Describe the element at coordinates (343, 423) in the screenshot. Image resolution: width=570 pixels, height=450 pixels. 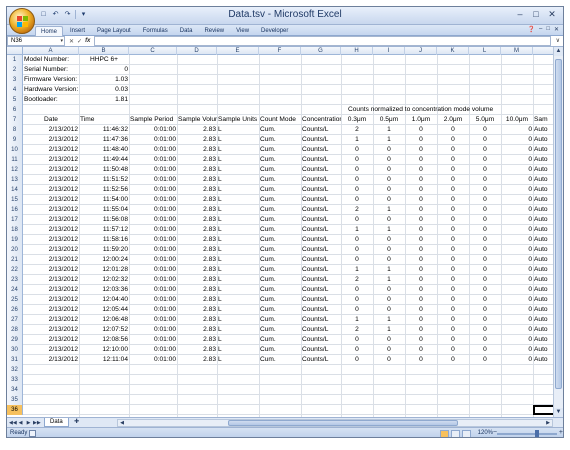
I see `horizontal-scroll-thumb` at that location.